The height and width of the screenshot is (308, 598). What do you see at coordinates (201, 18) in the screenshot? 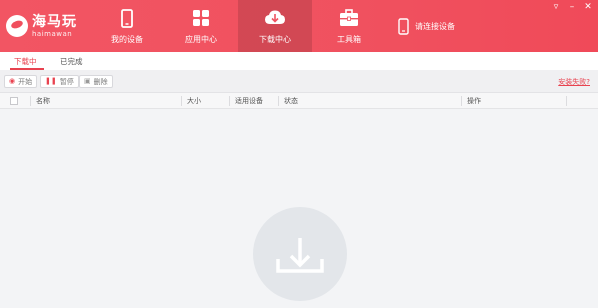
I see `grid-icon` at bounding box center [201, 18].